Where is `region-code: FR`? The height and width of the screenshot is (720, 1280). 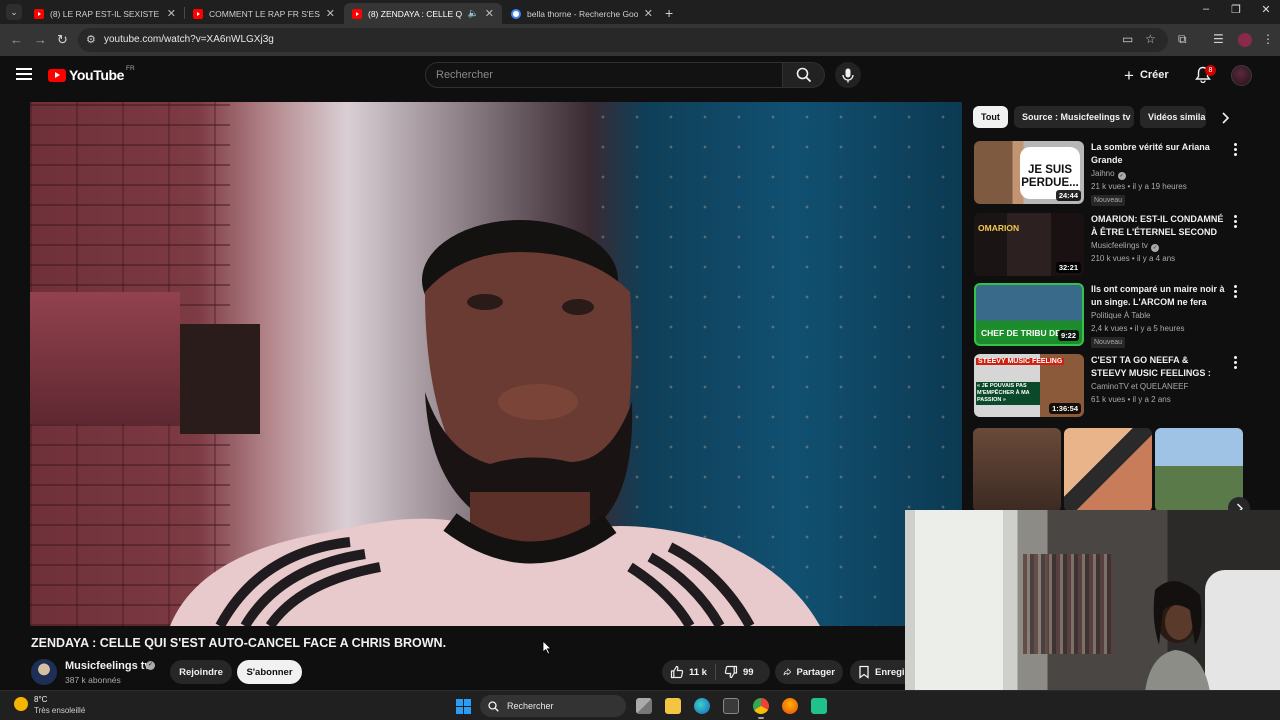 region-code: FR is located at coordinates (130, 68).